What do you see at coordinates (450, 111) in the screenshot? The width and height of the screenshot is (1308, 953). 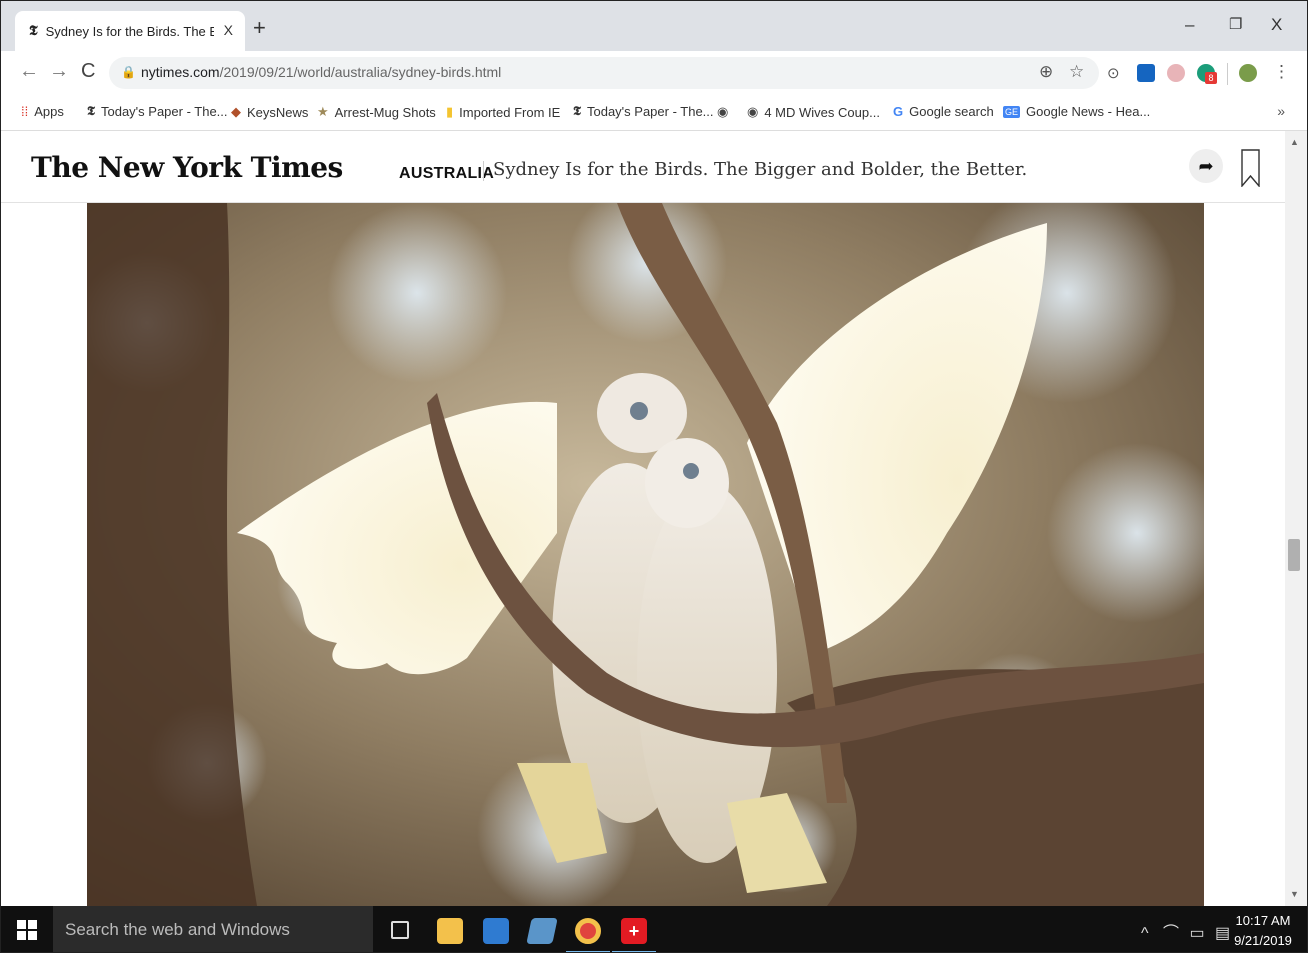 I see `folder-icon: ▮` at bounding box center [450, 111].